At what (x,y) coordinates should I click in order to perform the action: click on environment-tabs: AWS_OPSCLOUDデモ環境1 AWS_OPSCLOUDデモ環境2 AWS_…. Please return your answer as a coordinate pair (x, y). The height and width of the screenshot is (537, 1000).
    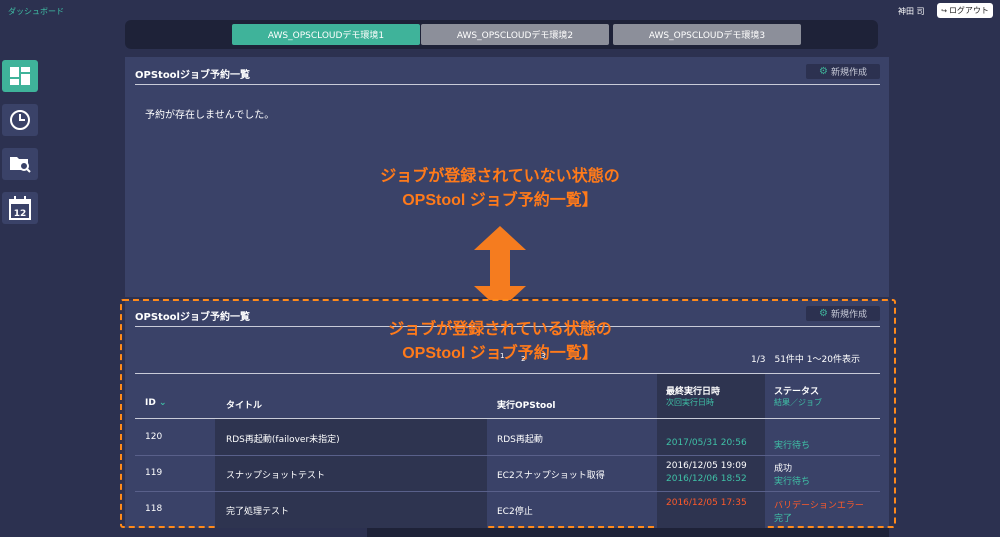
    Looking at the image, I should click on (501, 34).